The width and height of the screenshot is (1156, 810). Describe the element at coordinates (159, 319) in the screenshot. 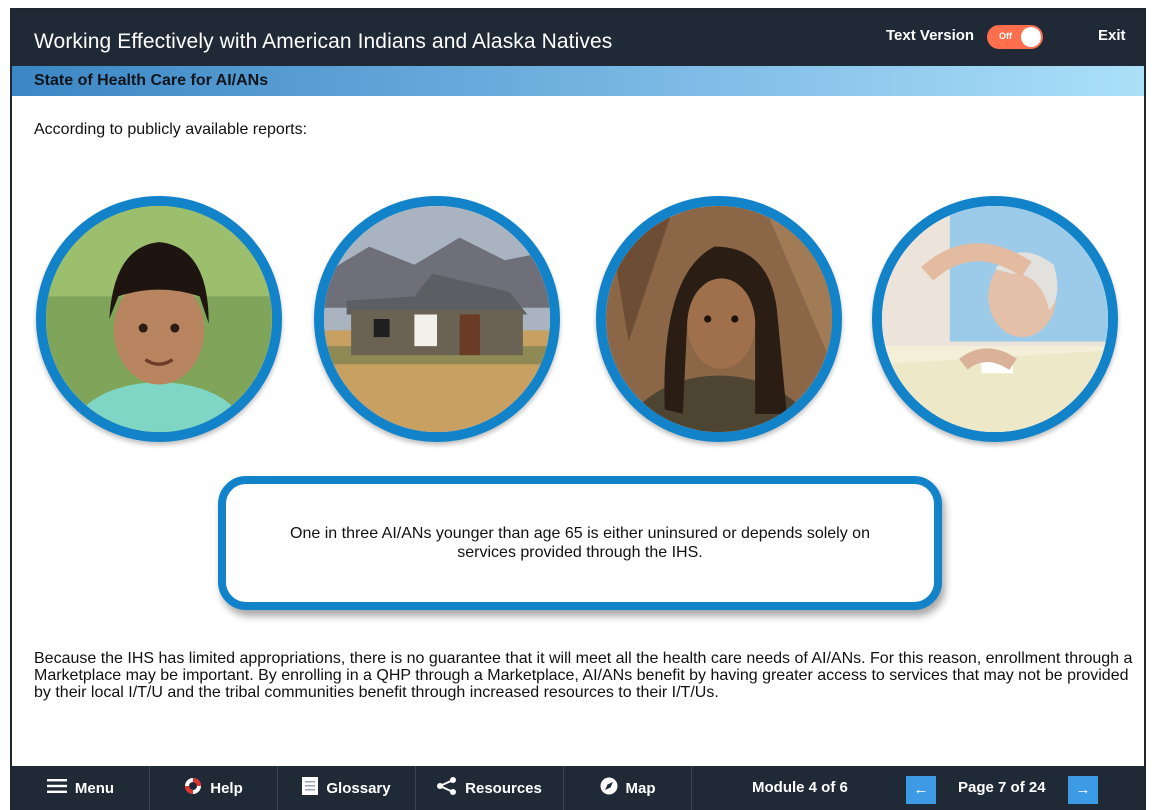

I see `child-portrait-image` at that location.